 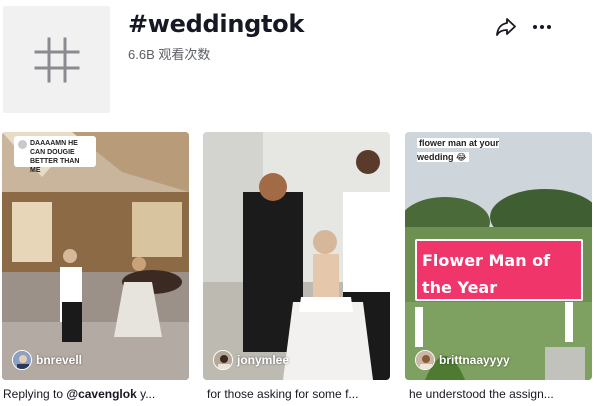 I want to click on video-author: jonymlee, so click(x=251, y=360).